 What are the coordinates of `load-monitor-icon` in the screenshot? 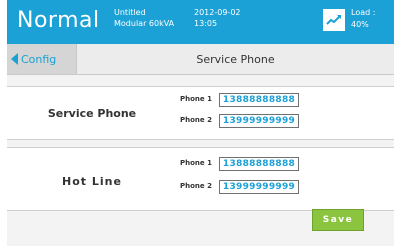 It's located at (334, 20).